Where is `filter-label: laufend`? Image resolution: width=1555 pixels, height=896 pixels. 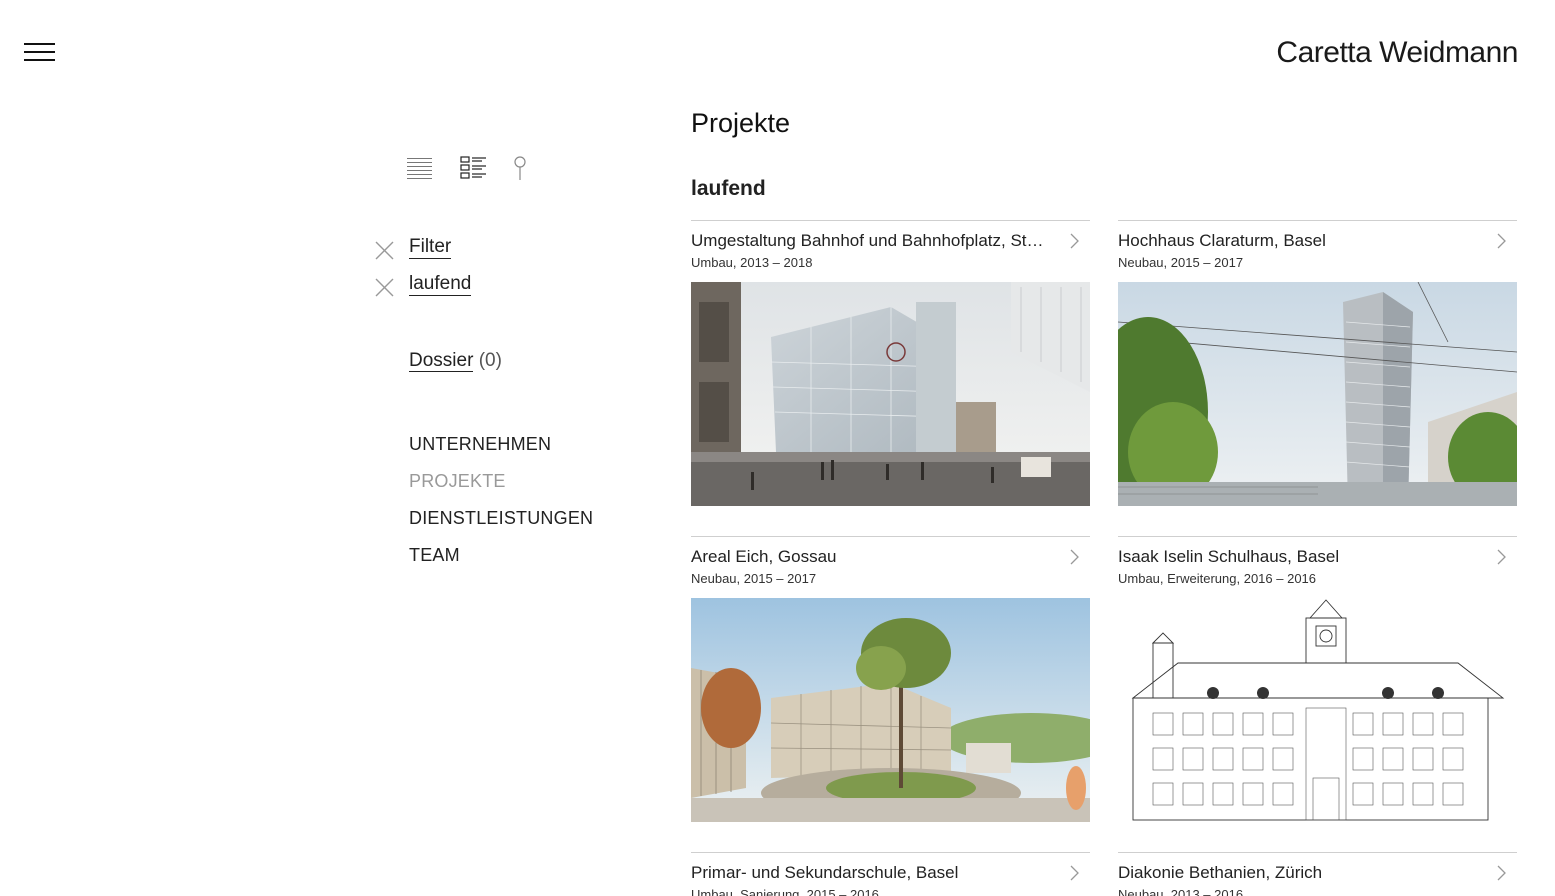
filter-label: laufend is located at coordinates (440, 284).